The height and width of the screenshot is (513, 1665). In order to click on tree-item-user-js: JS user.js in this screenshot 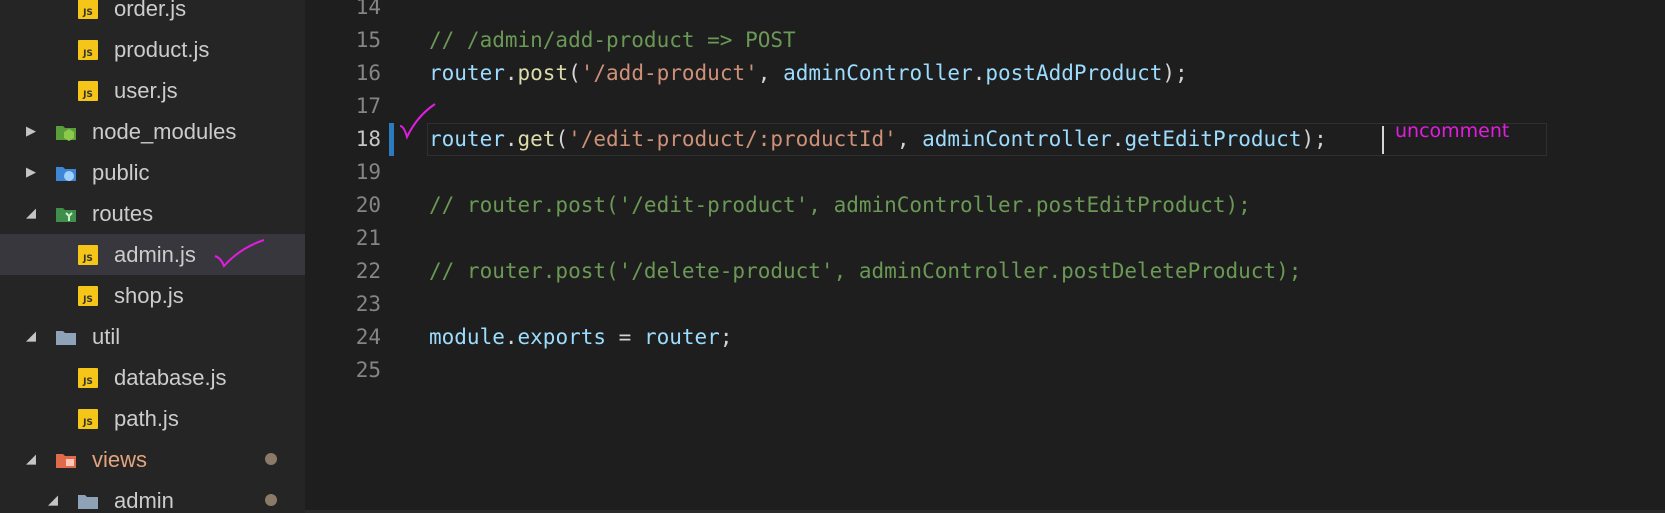, I will do `click(152, 90)`.